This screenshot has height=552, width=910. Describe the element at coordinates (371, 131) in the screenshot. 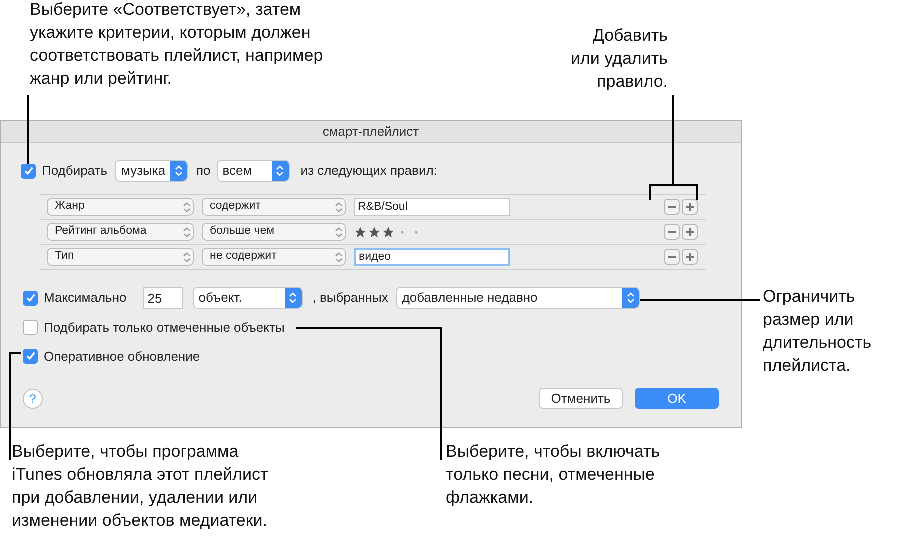

I see `window-title: смарт-плейлист` at that location.